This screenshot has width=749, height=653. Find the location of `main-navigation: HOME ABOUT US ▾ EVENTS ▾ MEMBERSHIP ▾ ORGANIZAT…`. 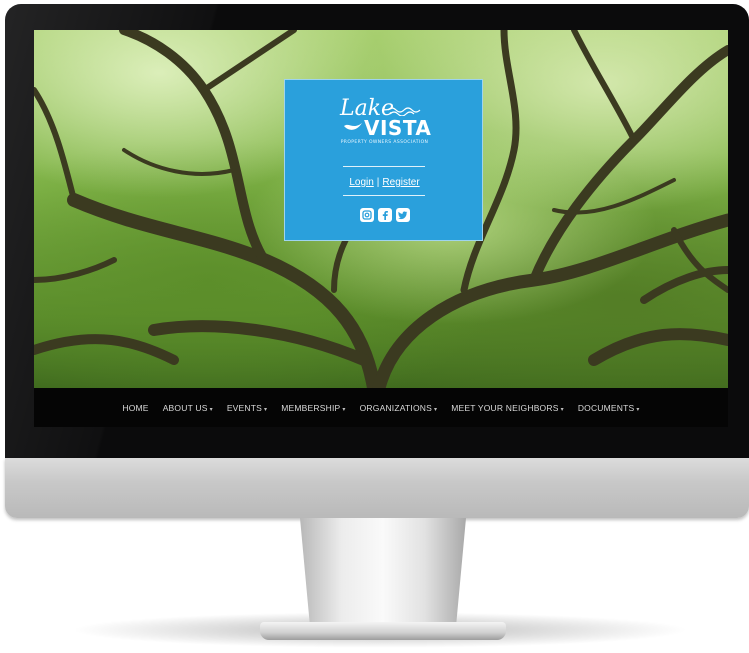

main-navigation: HOME ABOUT US ▾ EVENTS ▾ MEMBERSHIP ▾ ORGANIZAT… is located at coordinates (381, 407).